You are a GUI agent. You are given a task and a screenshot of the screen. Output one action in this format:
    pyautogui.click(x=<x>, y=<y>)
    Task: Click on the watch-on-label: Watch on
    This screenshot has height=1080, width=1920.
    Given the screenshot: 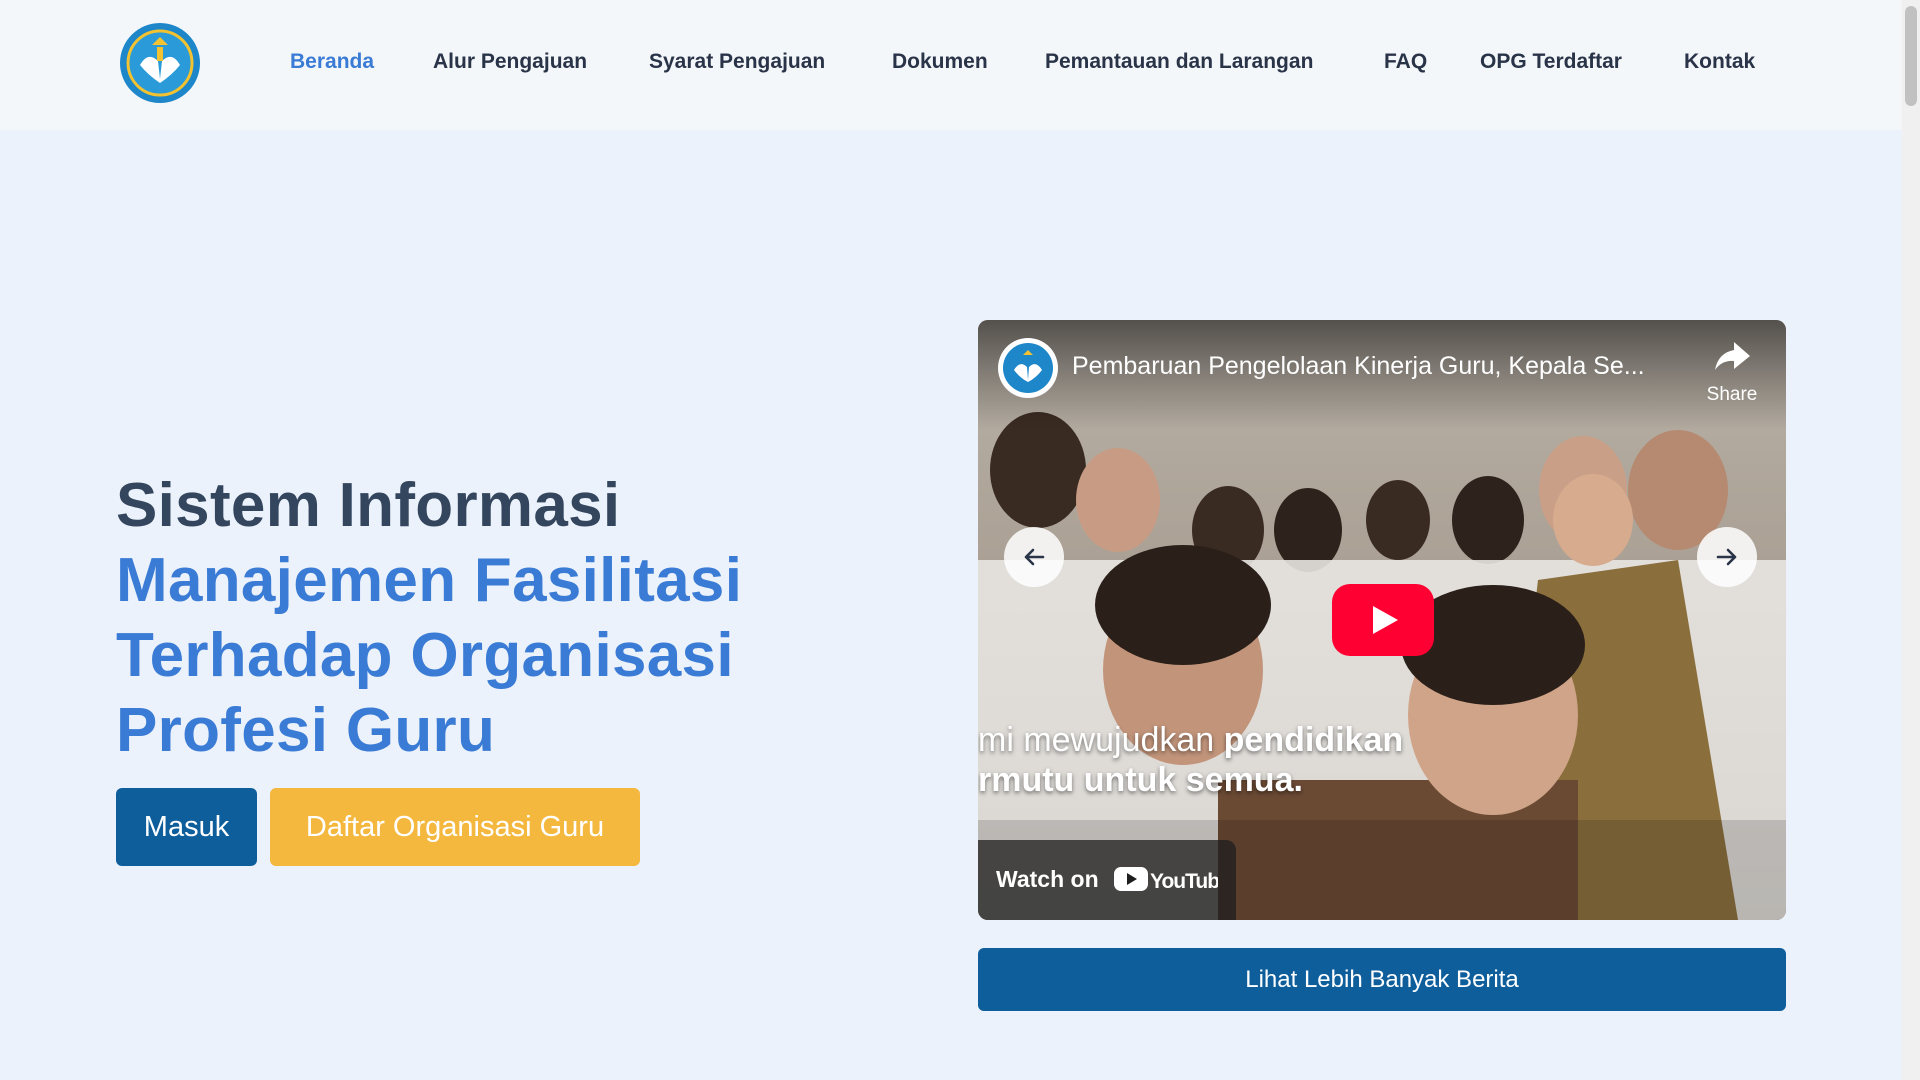 What is the action you would take?
    pyautogui.click(x=1047, y=879)
    